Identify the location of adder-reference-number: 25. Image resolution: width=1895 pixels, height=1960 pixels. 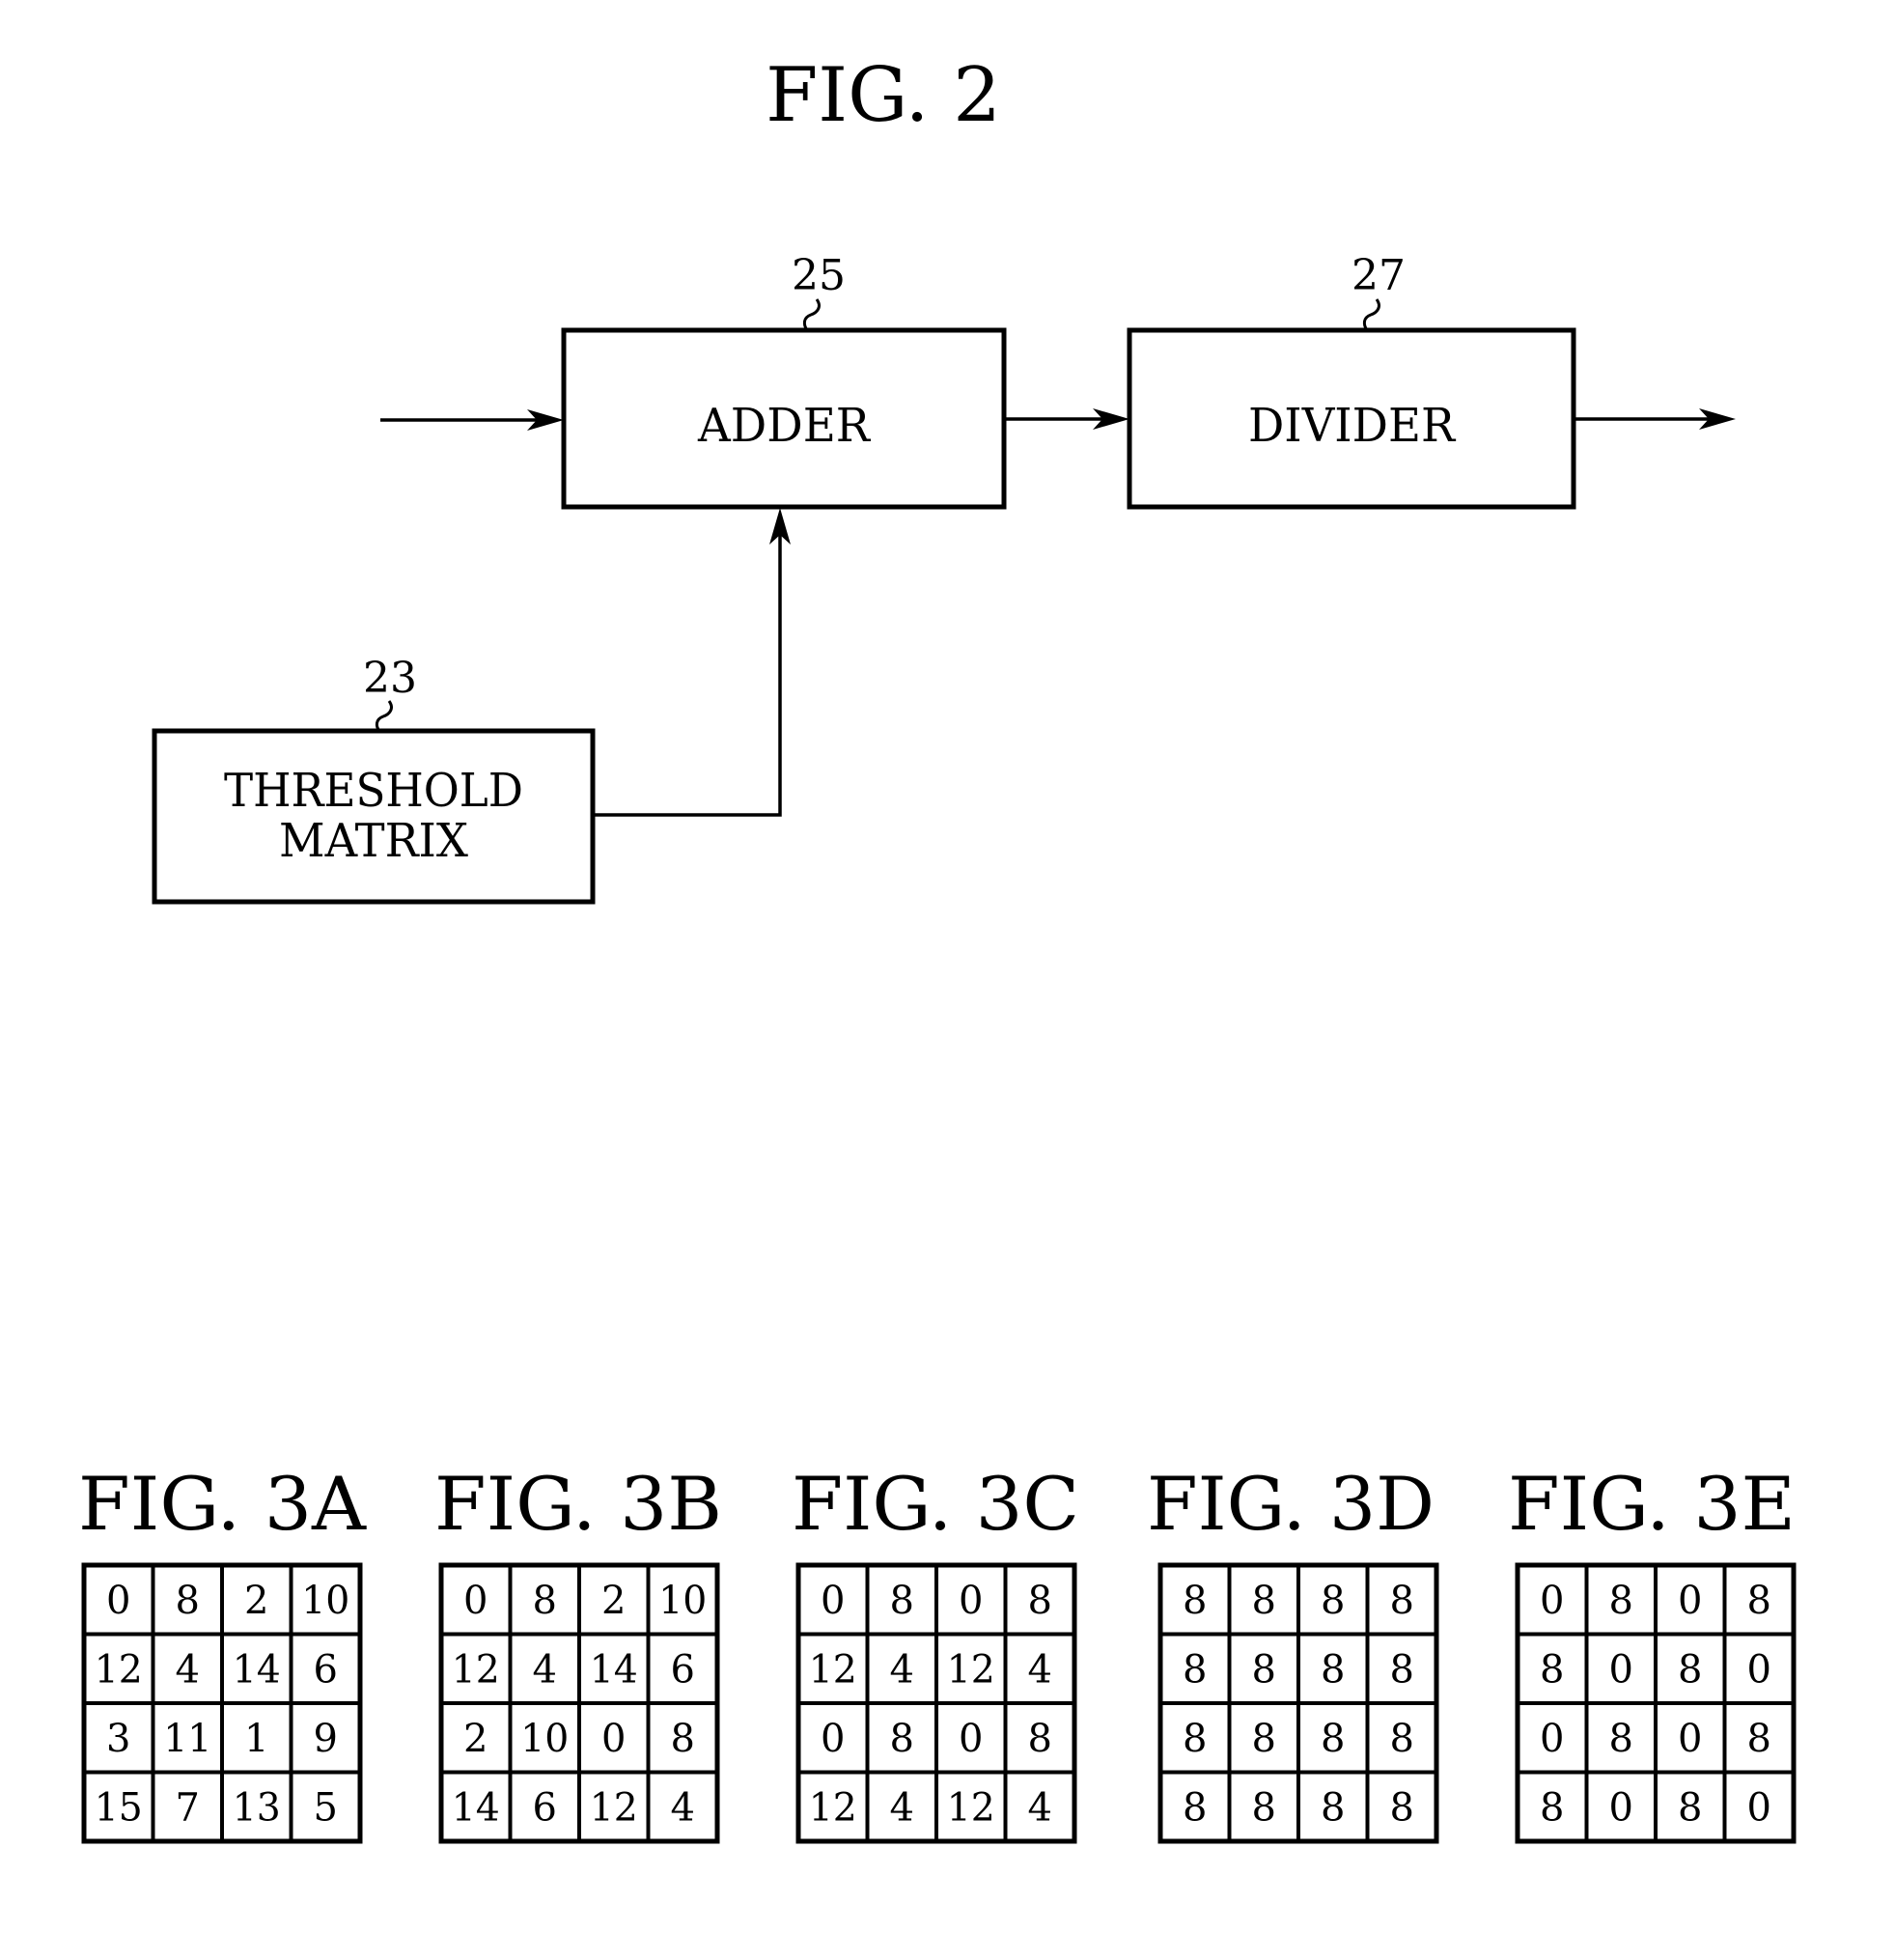
(819, 275).